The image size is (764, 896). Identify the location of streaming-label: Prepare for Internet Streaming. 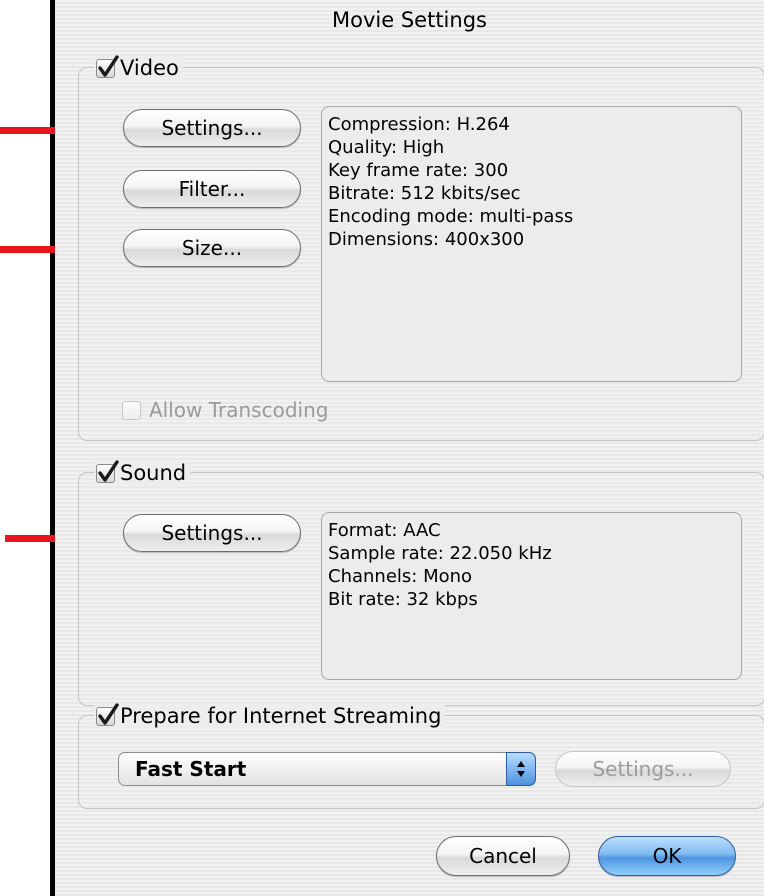
(281, 716).